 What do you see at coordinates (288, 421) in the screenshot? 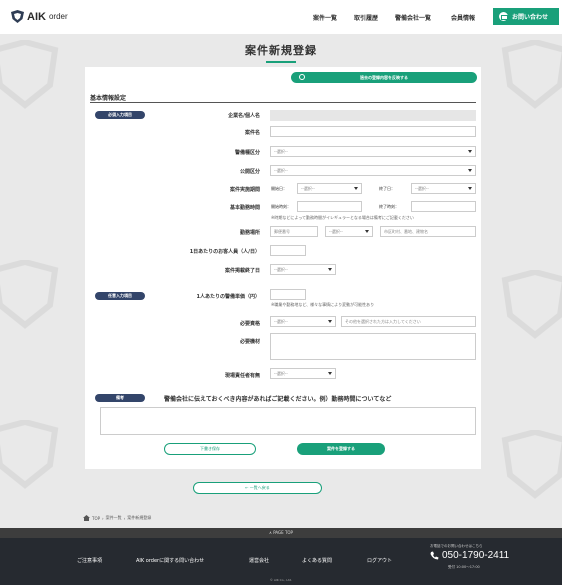
I see `notes-textarea` at bounding box center [288, 421].